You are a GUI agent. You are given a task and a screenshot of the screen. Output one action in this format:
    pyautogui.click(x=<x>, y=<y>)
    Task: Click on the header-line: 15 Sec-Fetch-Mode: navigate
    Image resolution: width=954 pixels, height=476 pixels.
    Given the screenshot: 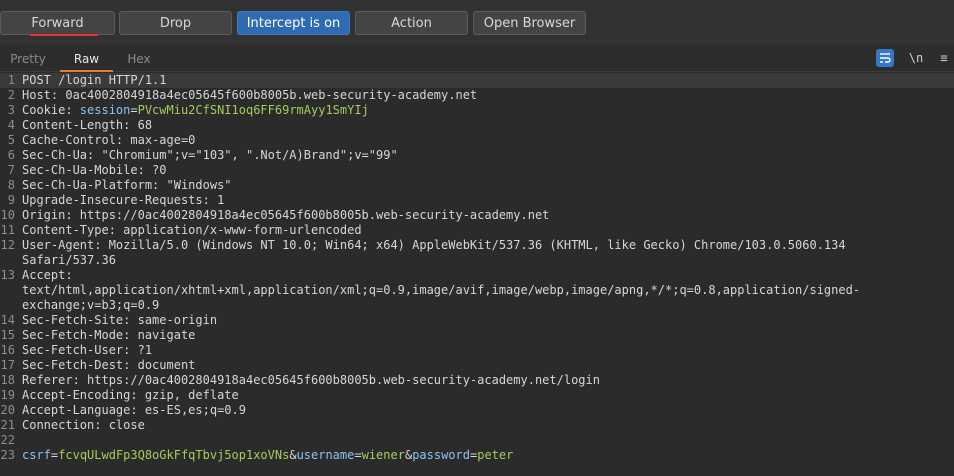 What is the action you would take?
    pyautogui.click(x=98, y=335)
    